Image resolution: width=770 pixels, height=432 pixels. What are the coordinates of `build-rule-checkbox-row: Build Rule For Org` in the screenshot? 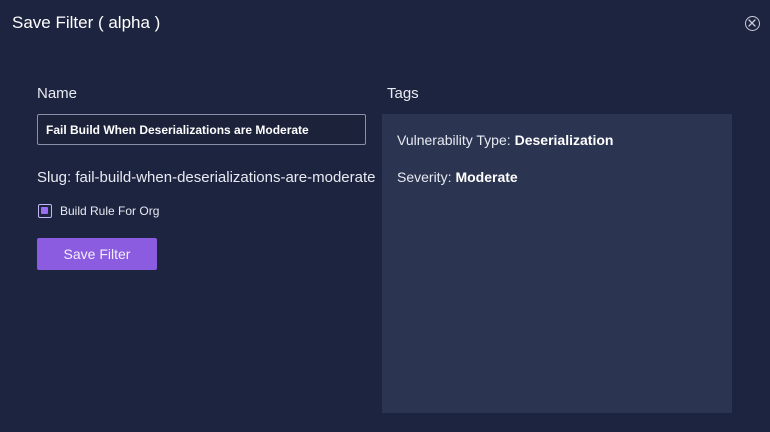 It's located at (98, 211).